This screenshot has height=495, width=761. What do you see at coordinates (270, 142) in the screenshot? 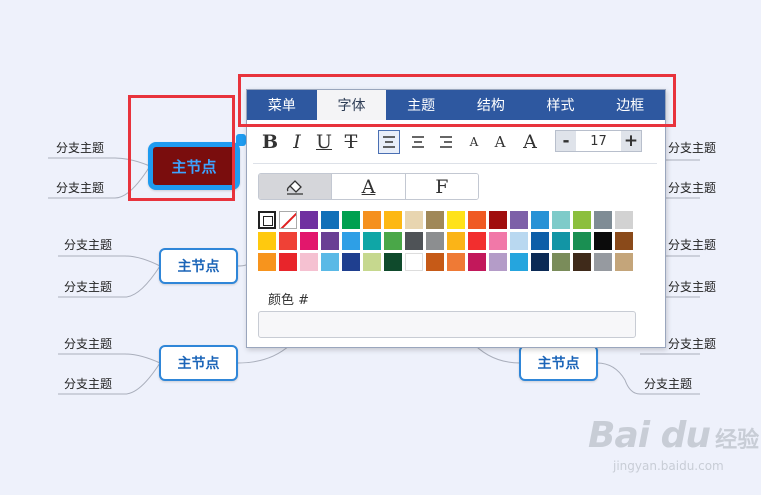
I see `bold-button: B` at bounding box center [270, 142].